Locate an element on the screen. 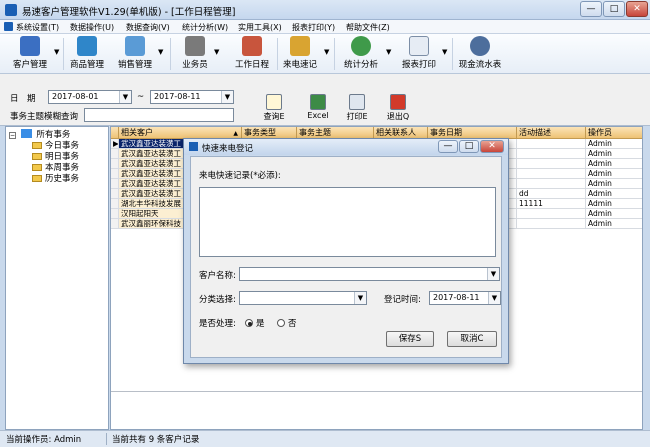 This screenshot has width=650, height=447. schedule-icon is located at coordinates (252, 46).